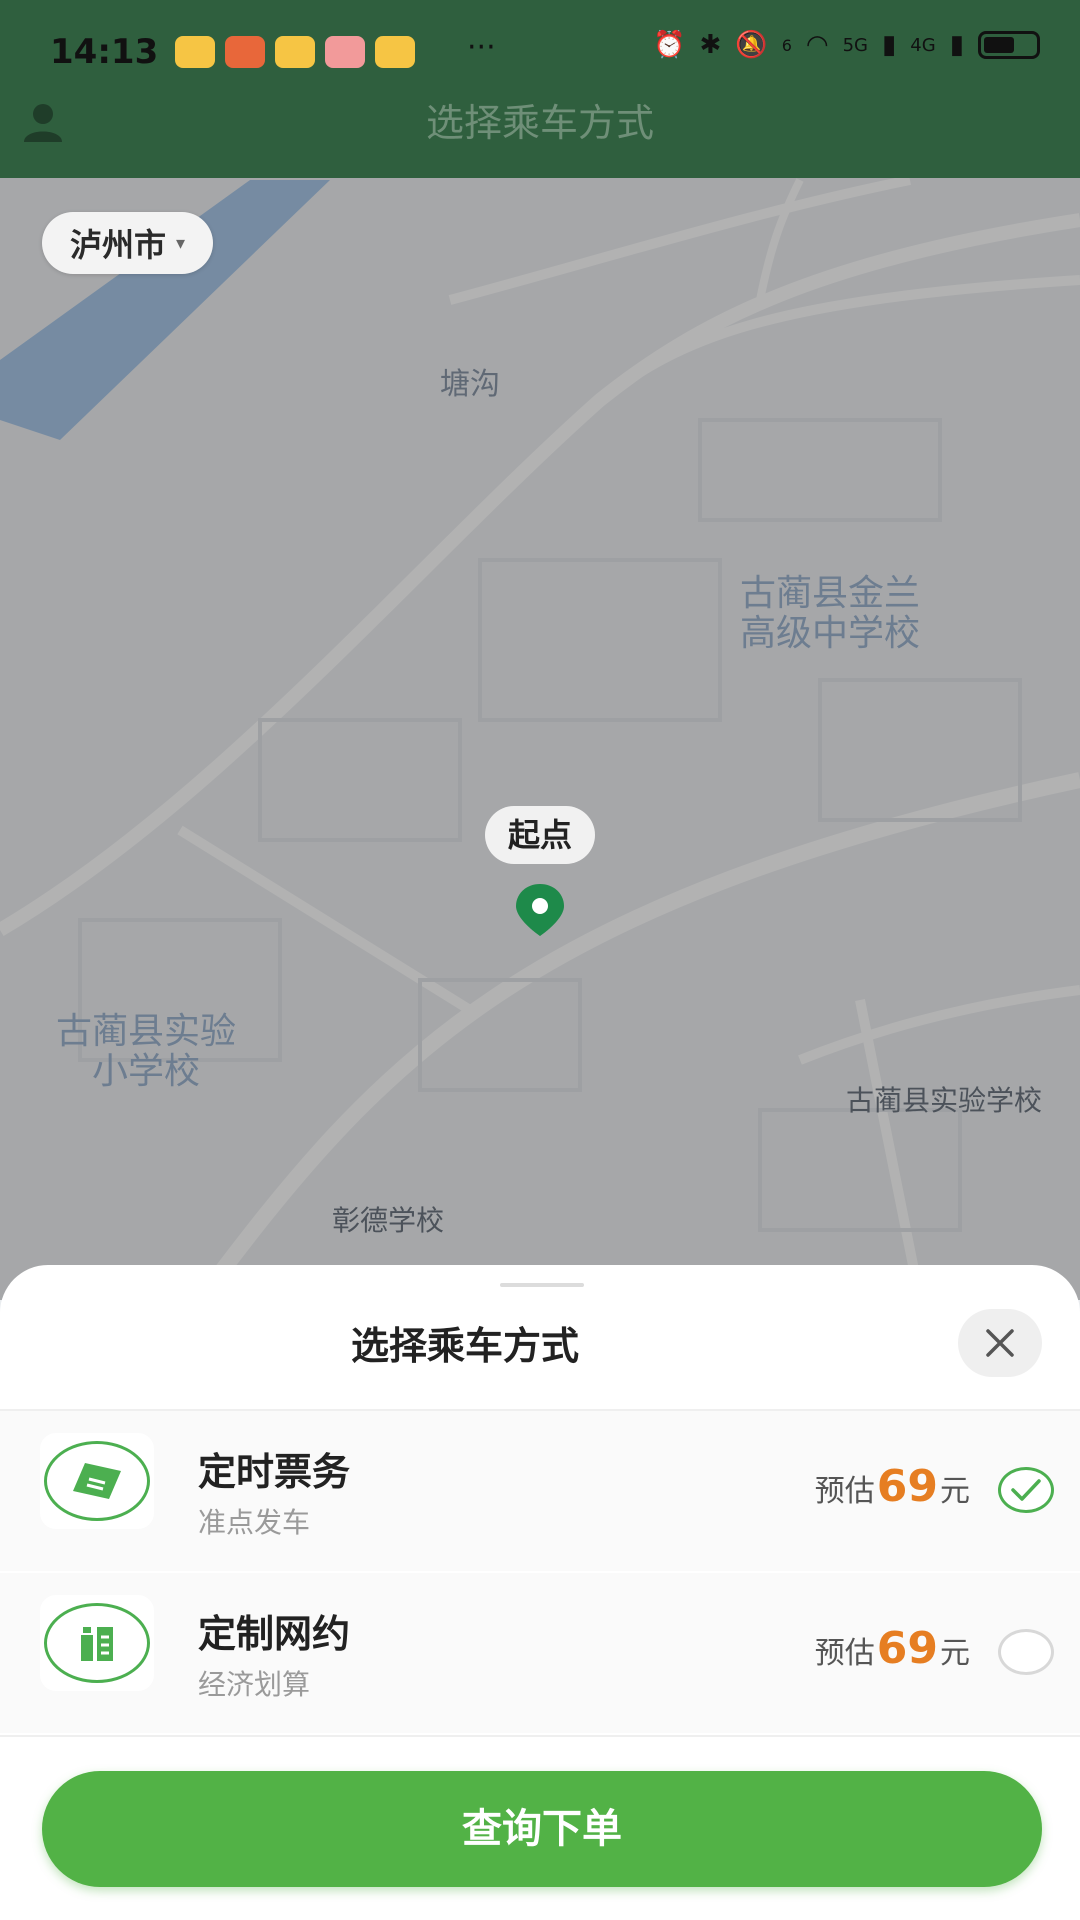 This screenshot has width=1080, height=1920. I want to click on custom-ride-icon-wrap, so click(97, 1643).